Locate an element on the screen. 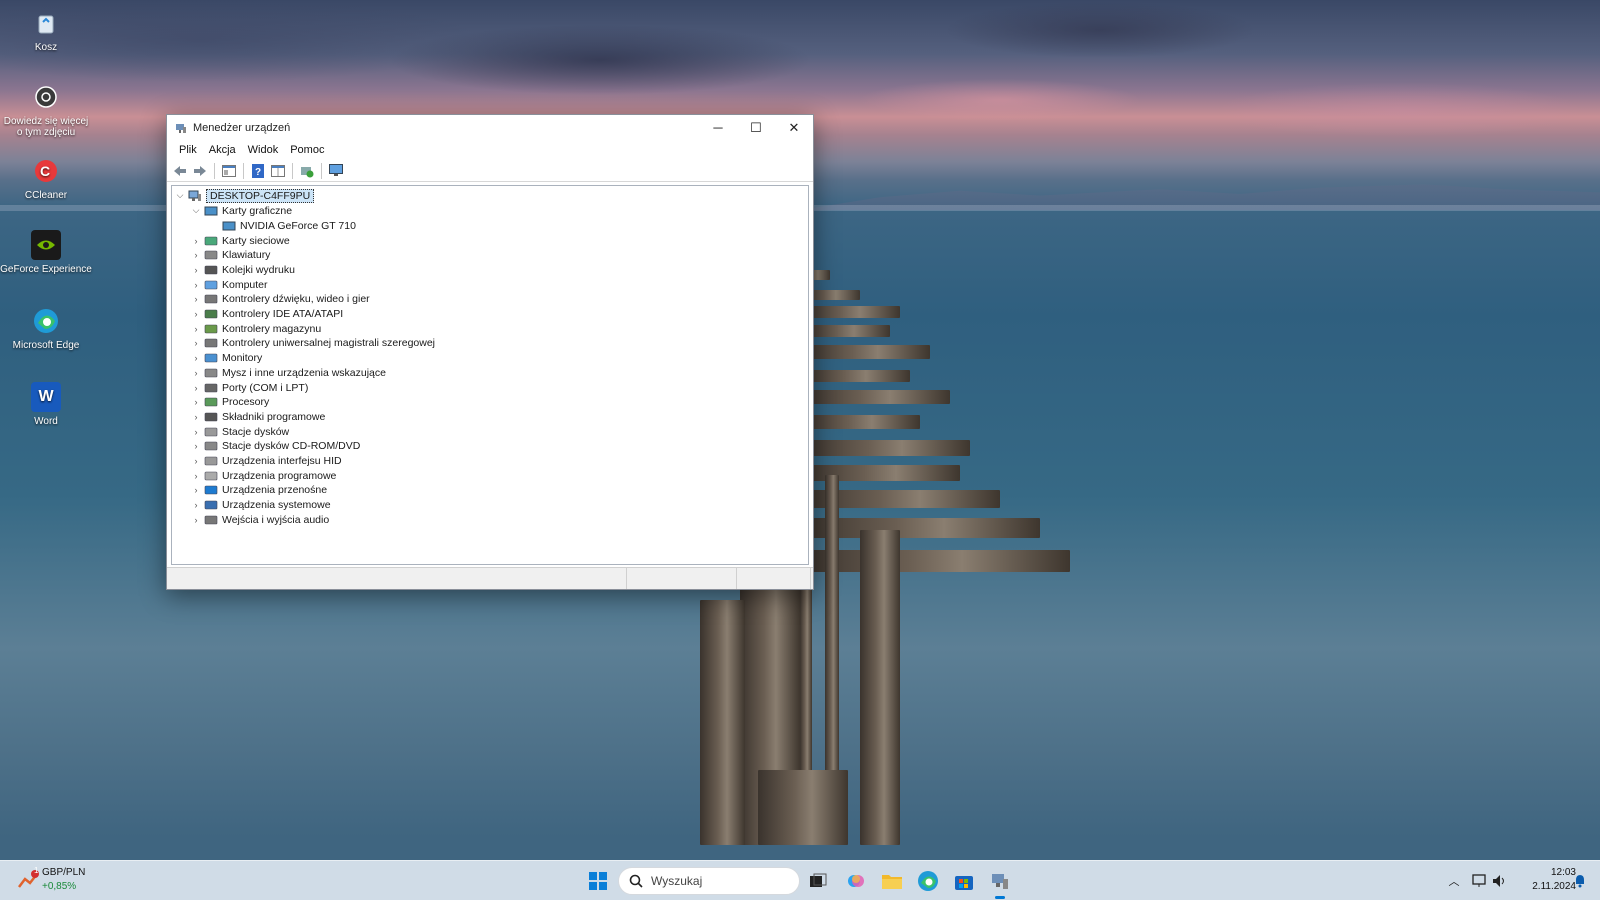  file-explorer-button is located at coordinates (892, 881).